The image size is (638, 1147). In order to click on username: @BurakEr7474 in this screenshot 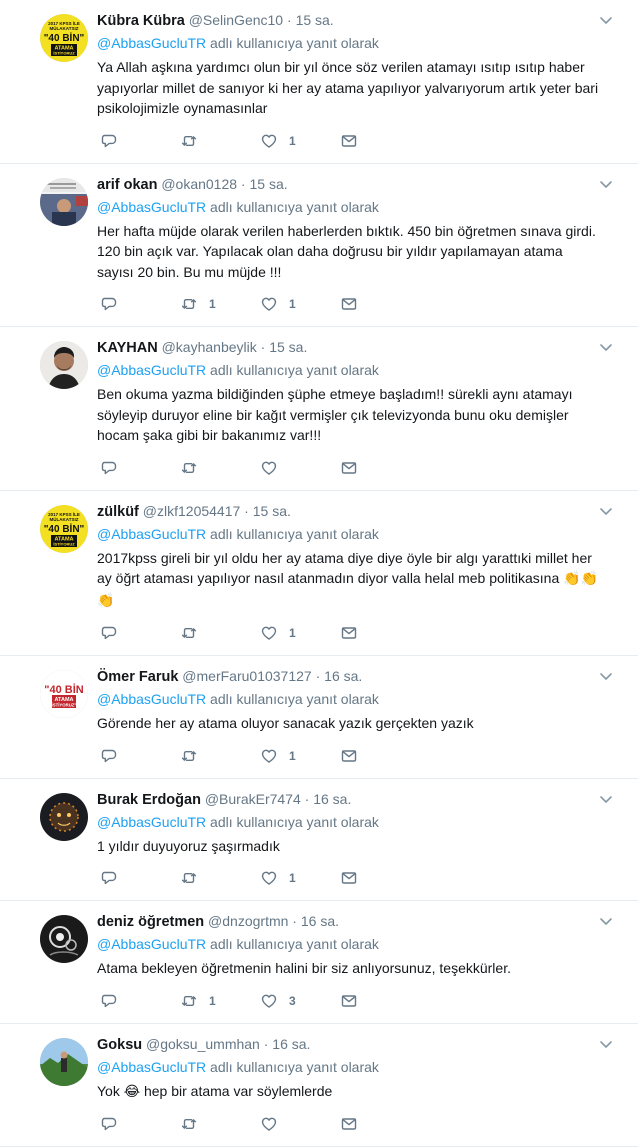, I will do `click(253, 799)`.